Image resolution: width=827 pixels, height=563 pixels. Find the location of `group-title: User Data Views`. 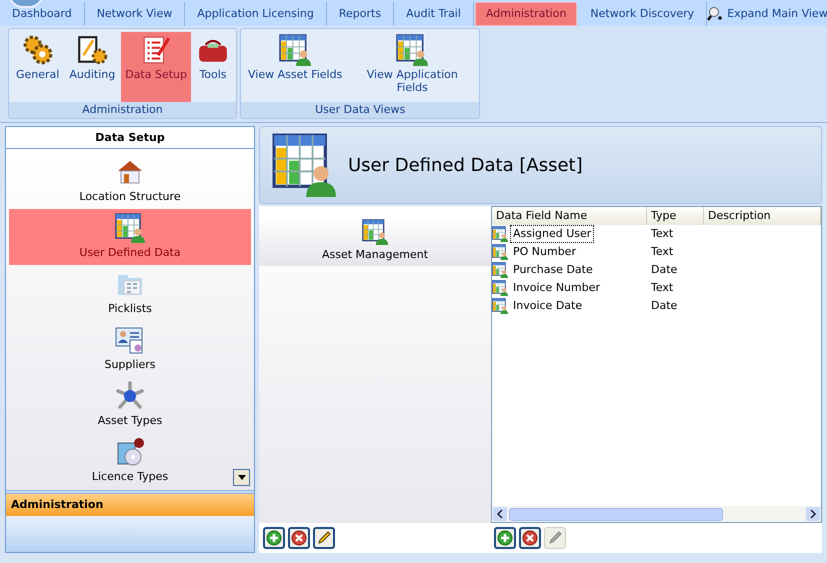

group-title: User Data Views is located at coordinates (360, 110).